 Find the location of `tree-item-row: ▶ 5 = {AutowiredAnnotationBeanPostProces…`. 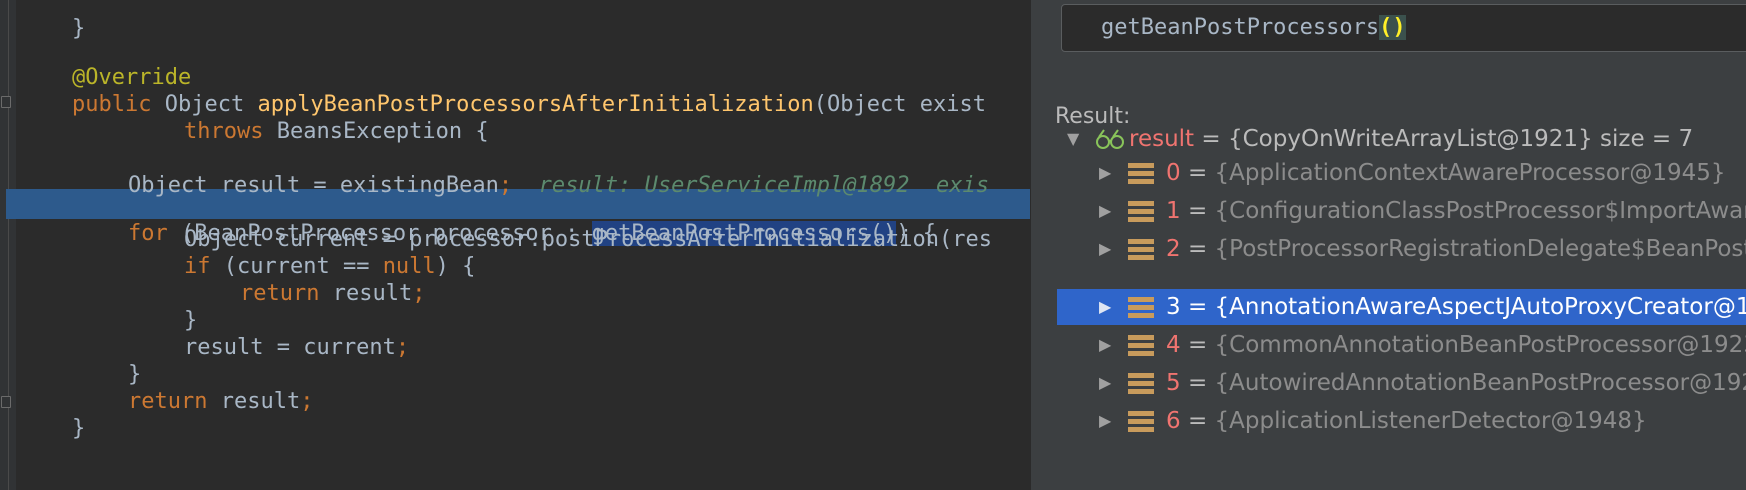

tree-item-row: ▶ 5 = {AutowiredAnnotationBeanPostProces… is located at coordinates (1401, 383).